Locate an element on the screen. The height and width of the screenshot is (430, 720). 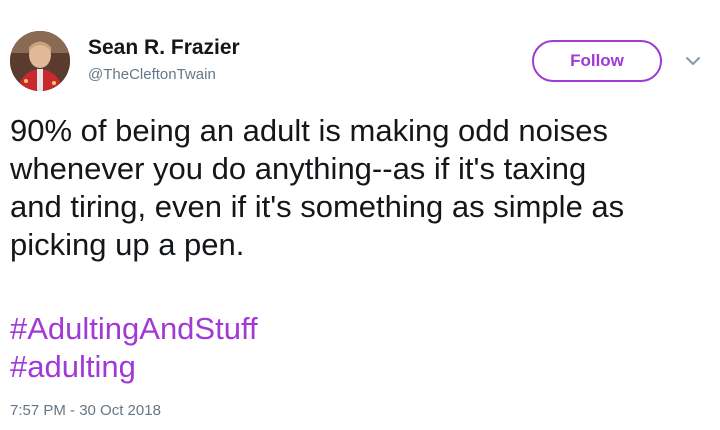
author-handle: @TheCleftonTwain is located at coordinates (152, 74).